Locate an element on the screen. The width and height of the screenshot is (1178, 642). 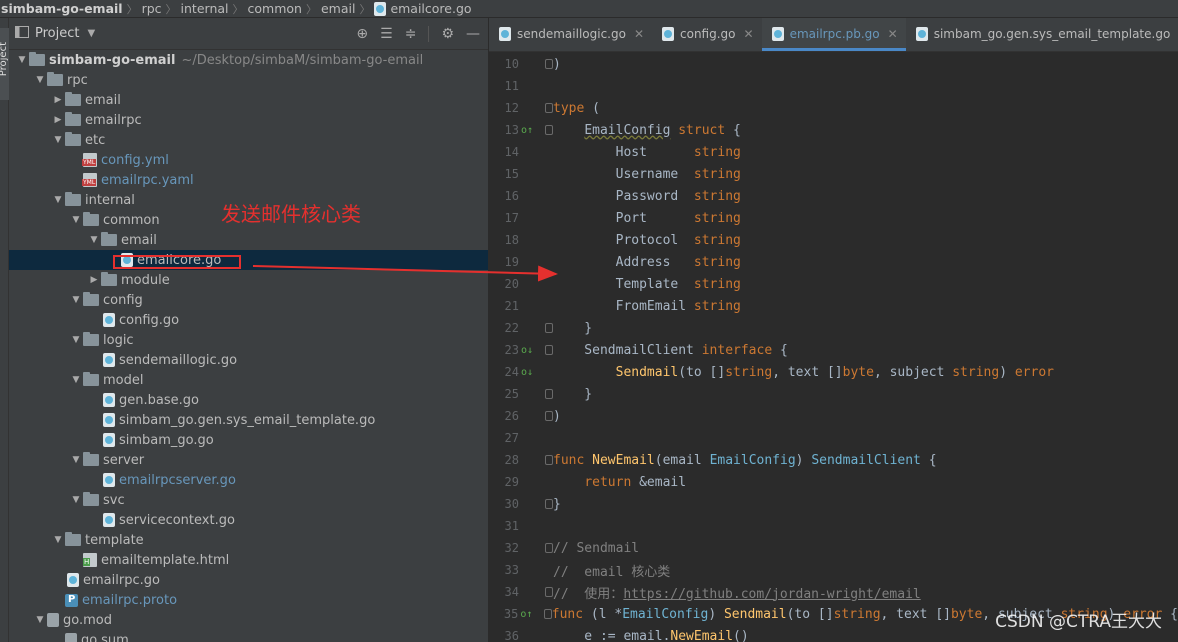
breadcrumb-item: internal is located at coordinates (205, 8).